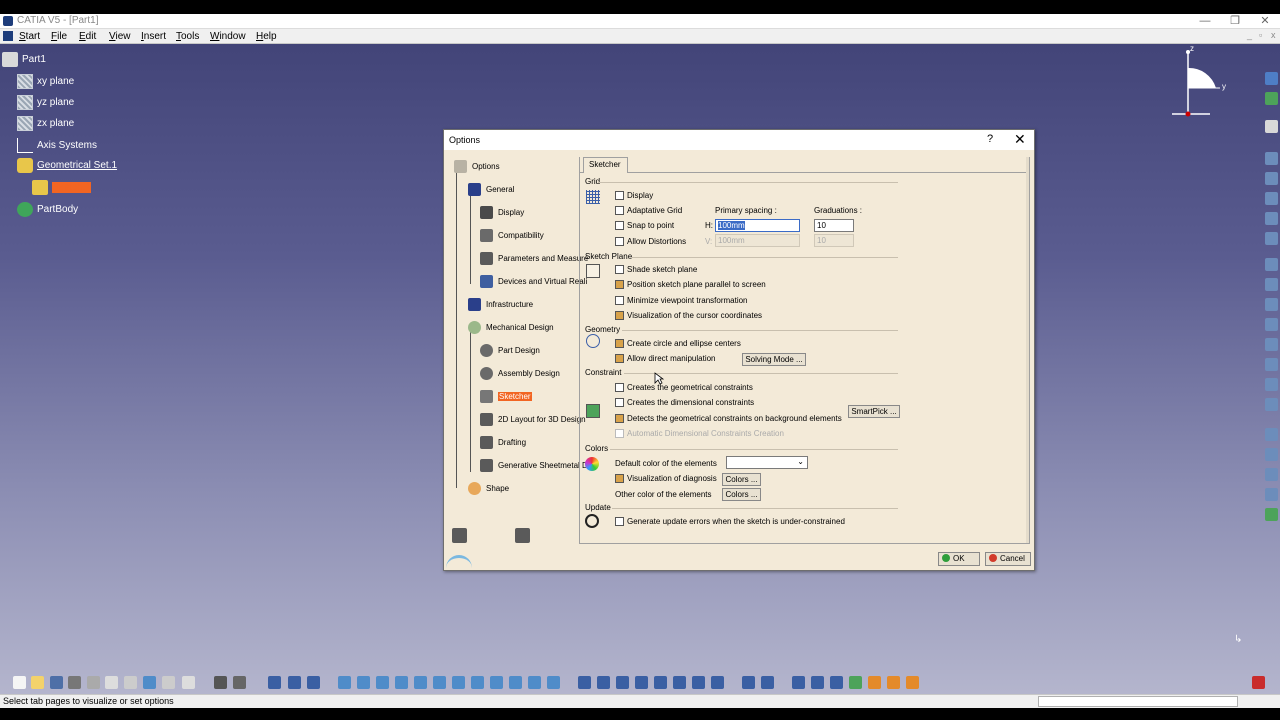 The width and height of the screenshot is (1280, 720). Describe the element at coordinates (1271, 494) in the screenshot. I see `mirror-icon` at that location.